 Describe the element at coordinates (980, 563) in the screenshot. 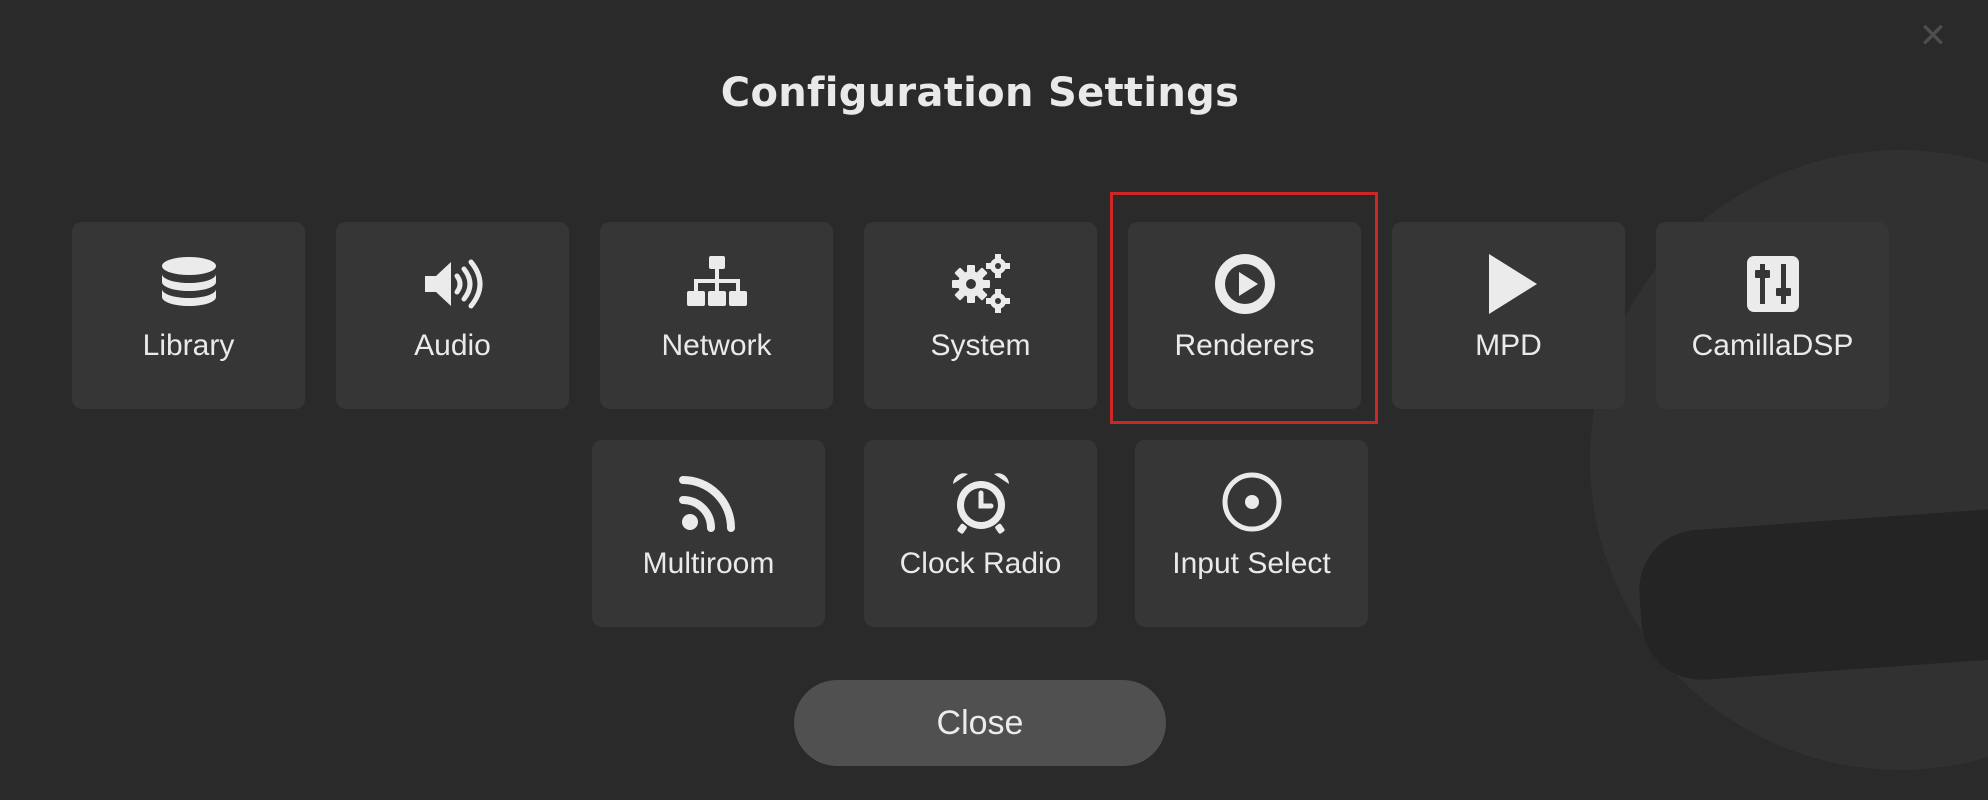

I see `tile-label: Clock Radio` at that location.